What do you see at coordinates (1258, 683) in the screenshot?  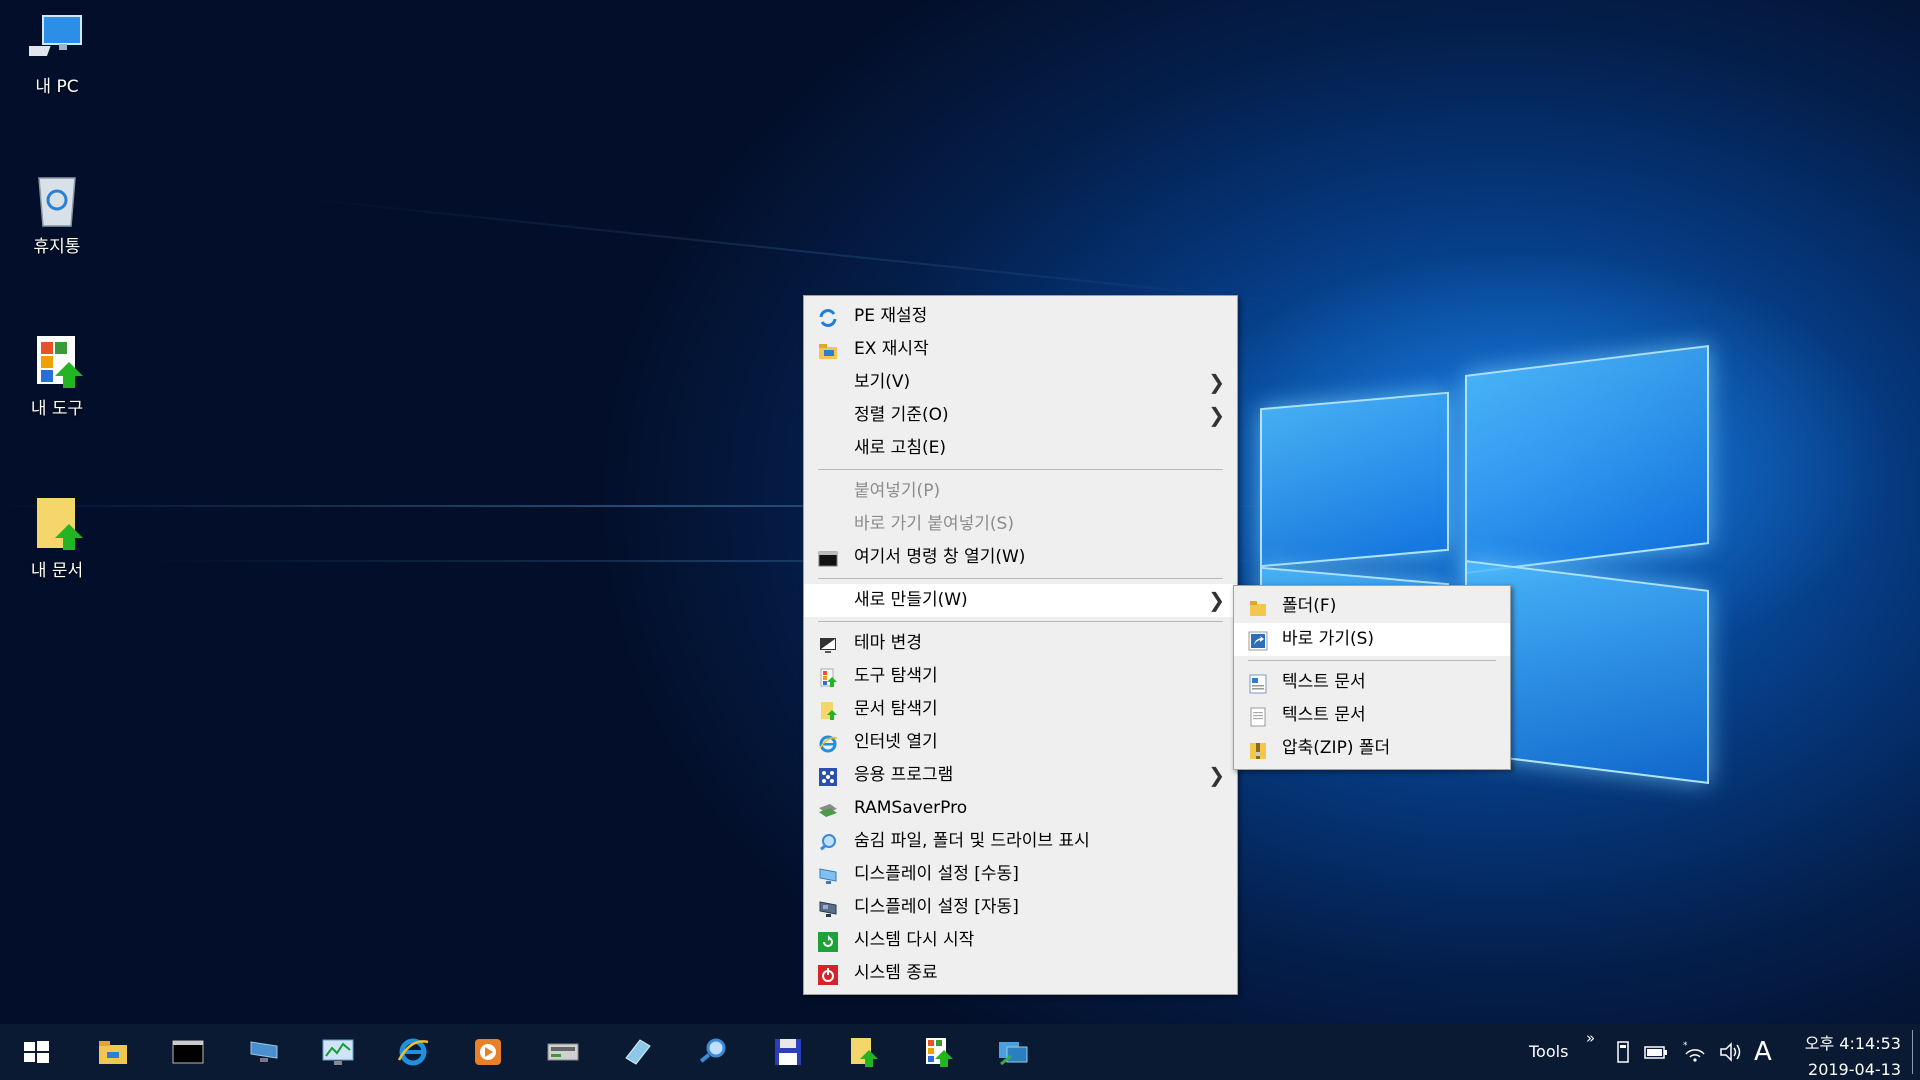 I see `text-document-icon` at bounding box center [1258, 683].